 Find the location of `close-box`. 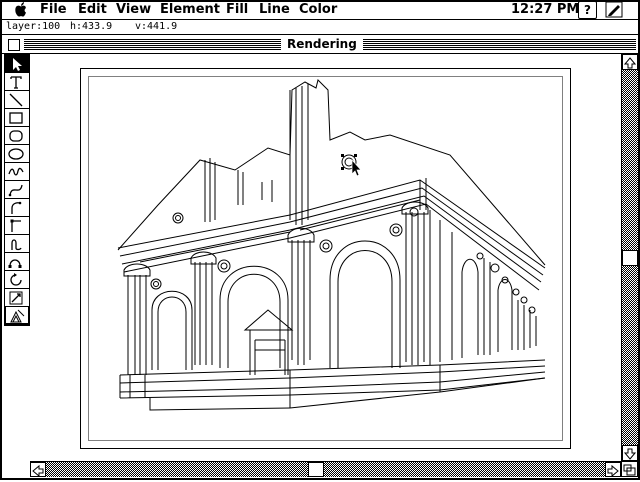

close-box is located at coordinates (14, 45).